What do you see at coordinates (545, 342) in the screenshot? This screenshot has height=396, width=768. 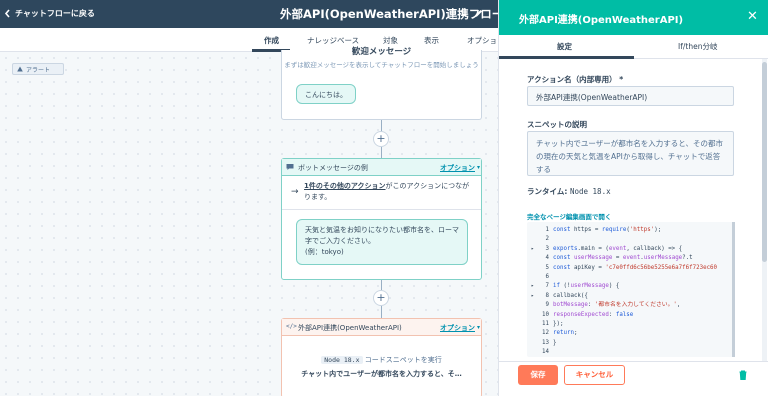 I see `line-number: 13` at bounding box center [545, 342].